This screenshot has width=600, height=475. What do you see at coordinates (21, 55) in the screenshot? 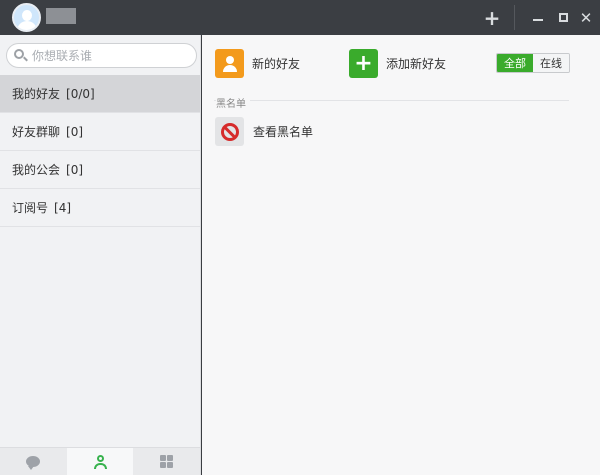
I see `search-icon` at bounding box center [21, 55].